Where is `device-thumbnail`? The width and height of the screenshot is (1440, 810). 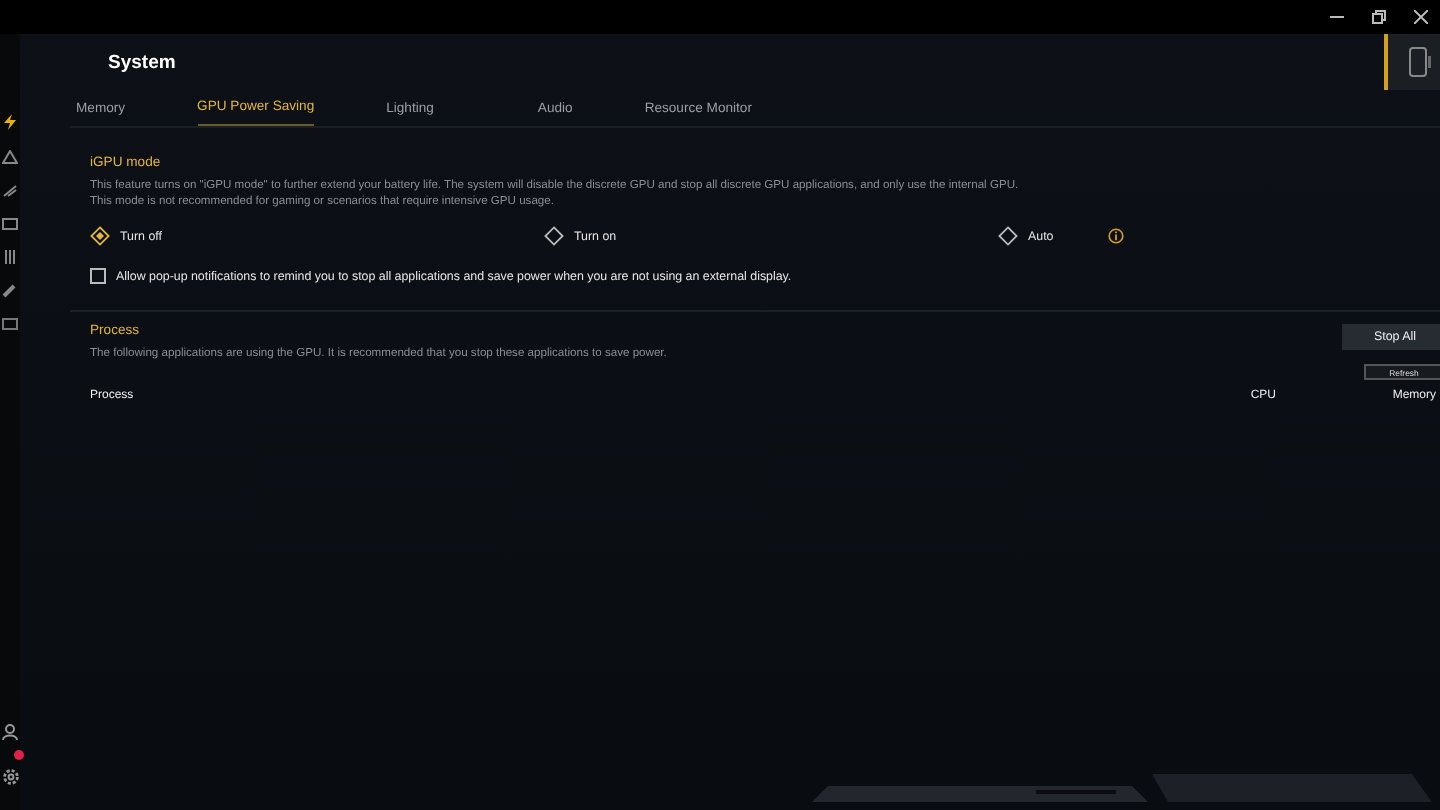
device-thumbnail is located at coordinates (1412, 62).